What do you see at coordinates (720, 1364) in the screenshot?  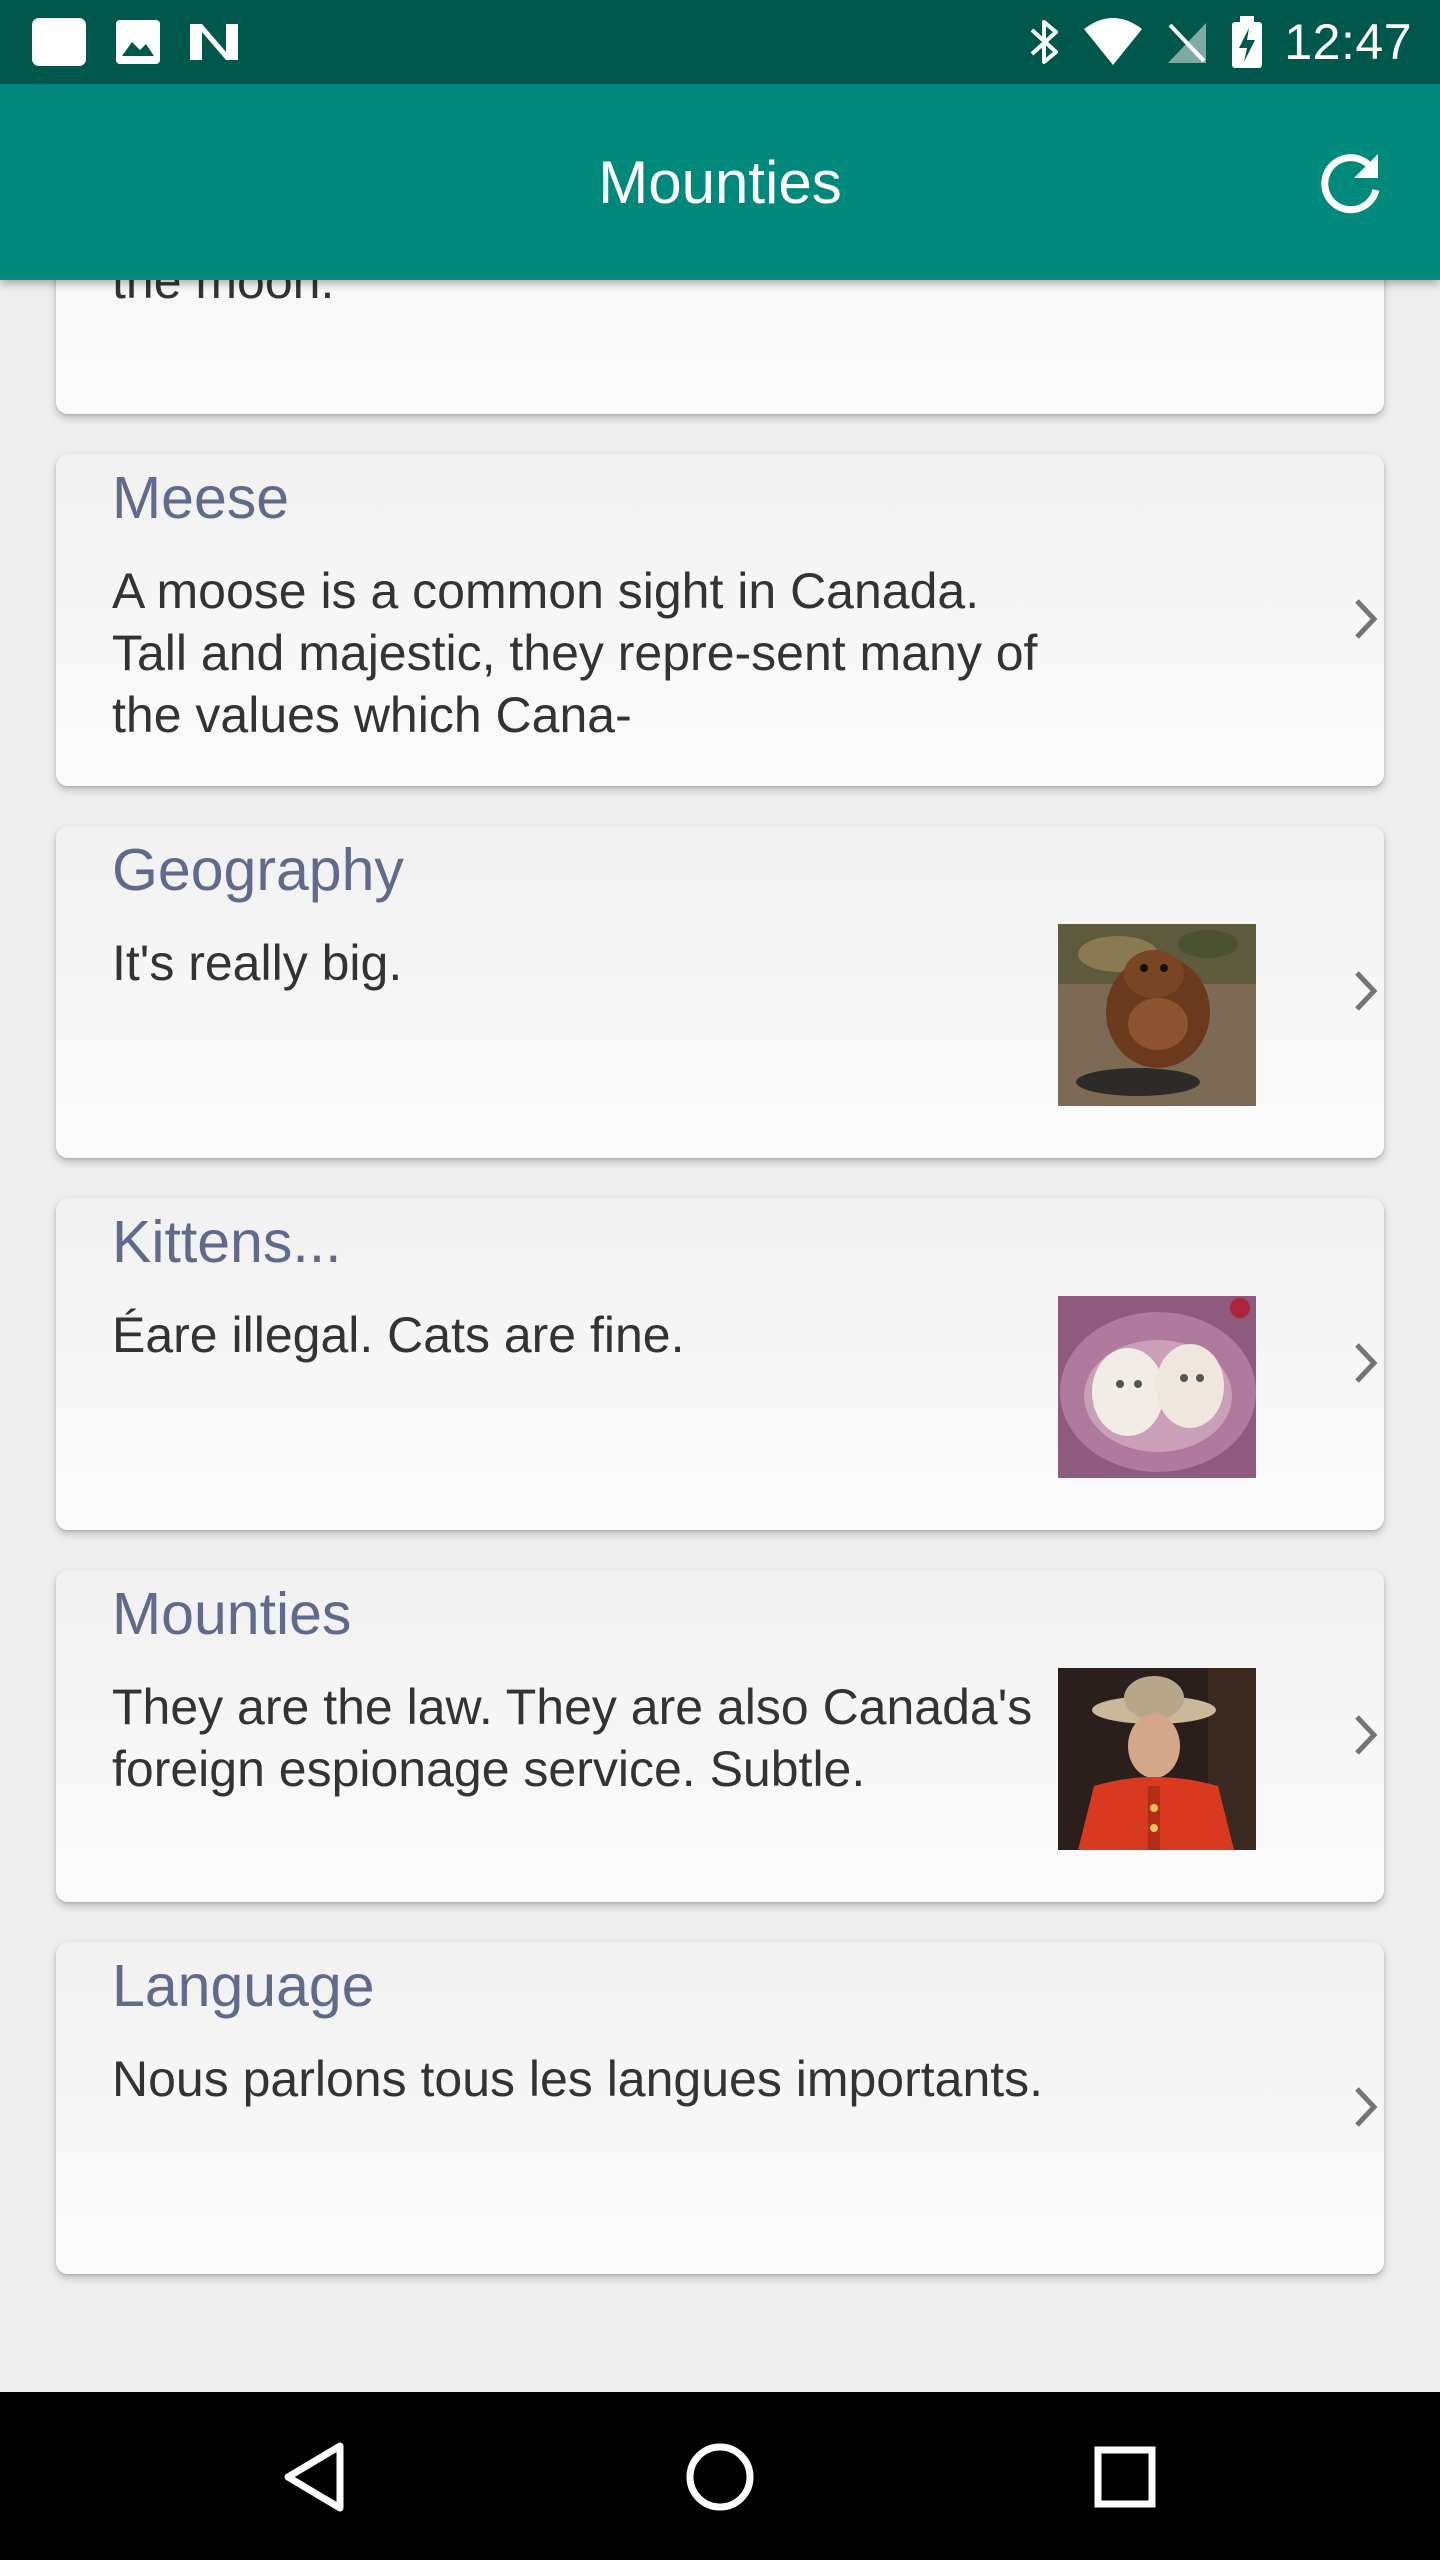 I see `card-kittens: Kittens... Éare illegal. Cats are fine.` at bounding box center [720, 1364].